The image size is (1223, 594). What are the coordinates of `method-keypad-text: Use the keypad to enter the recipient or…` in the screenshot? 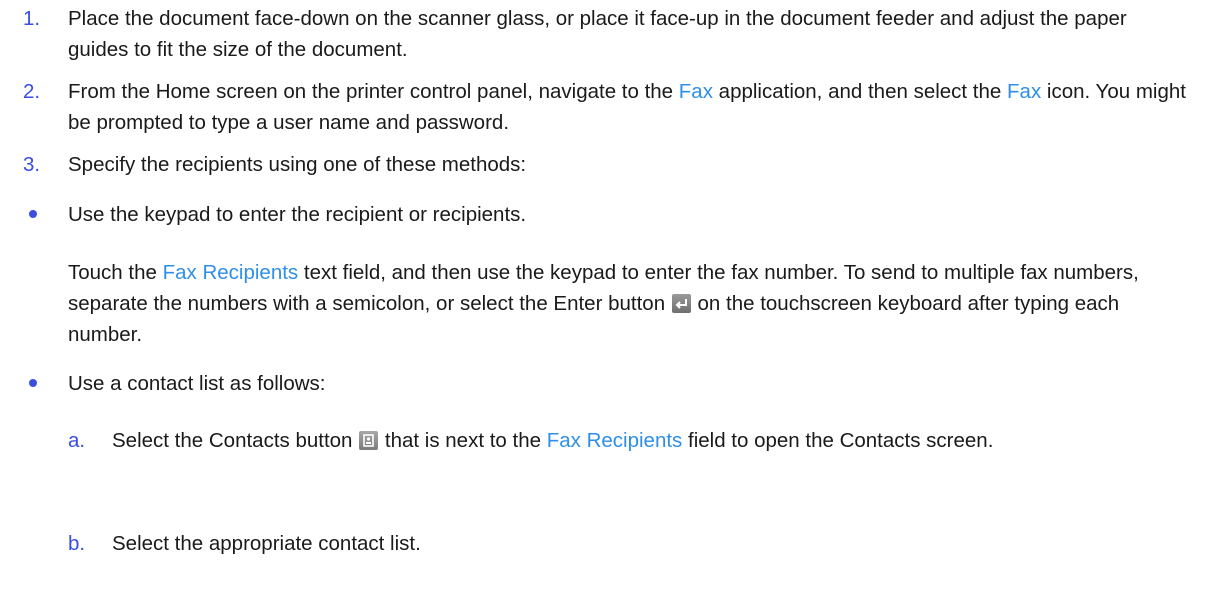 It's located at (297, 214).